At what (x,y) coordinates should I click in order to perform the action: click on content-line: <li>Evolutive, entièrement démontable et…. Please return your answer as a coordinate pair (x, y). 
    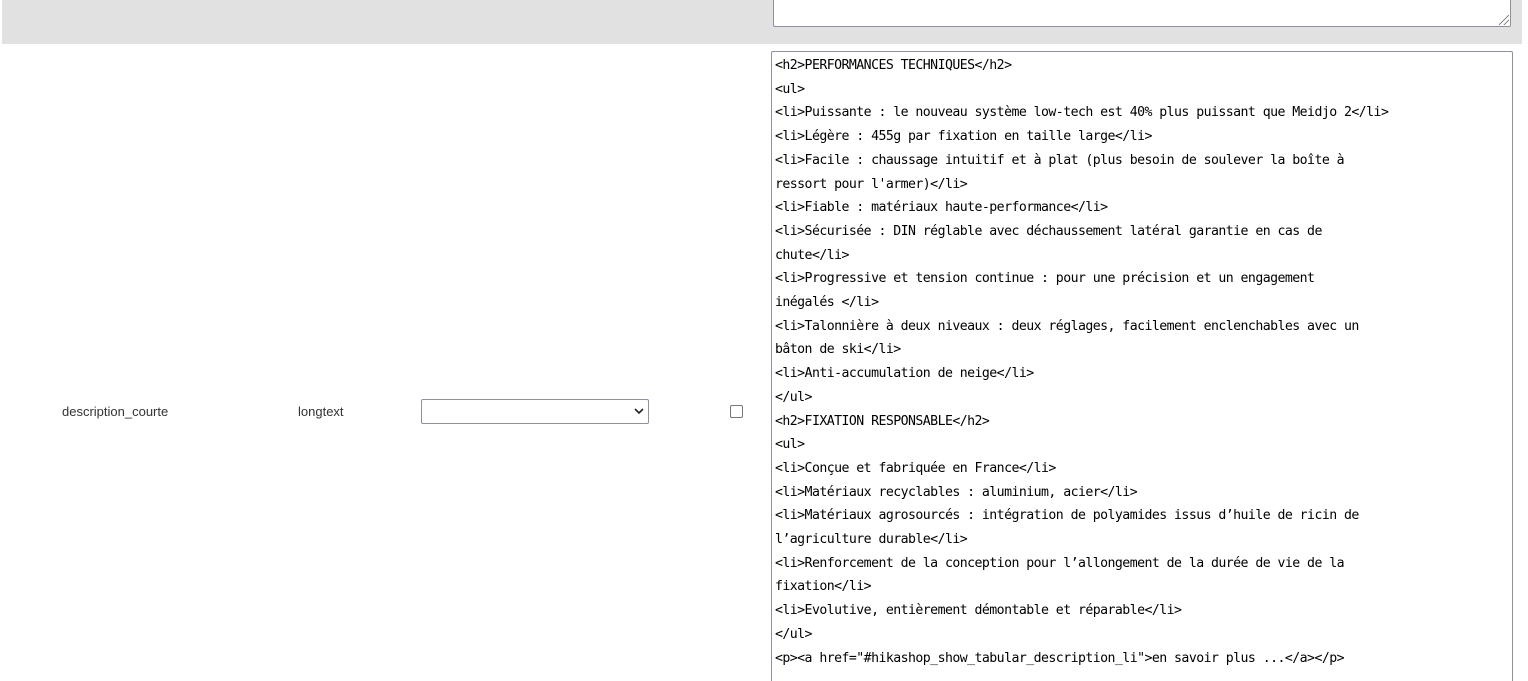
    Looking at the image, I should click on (978, 611).